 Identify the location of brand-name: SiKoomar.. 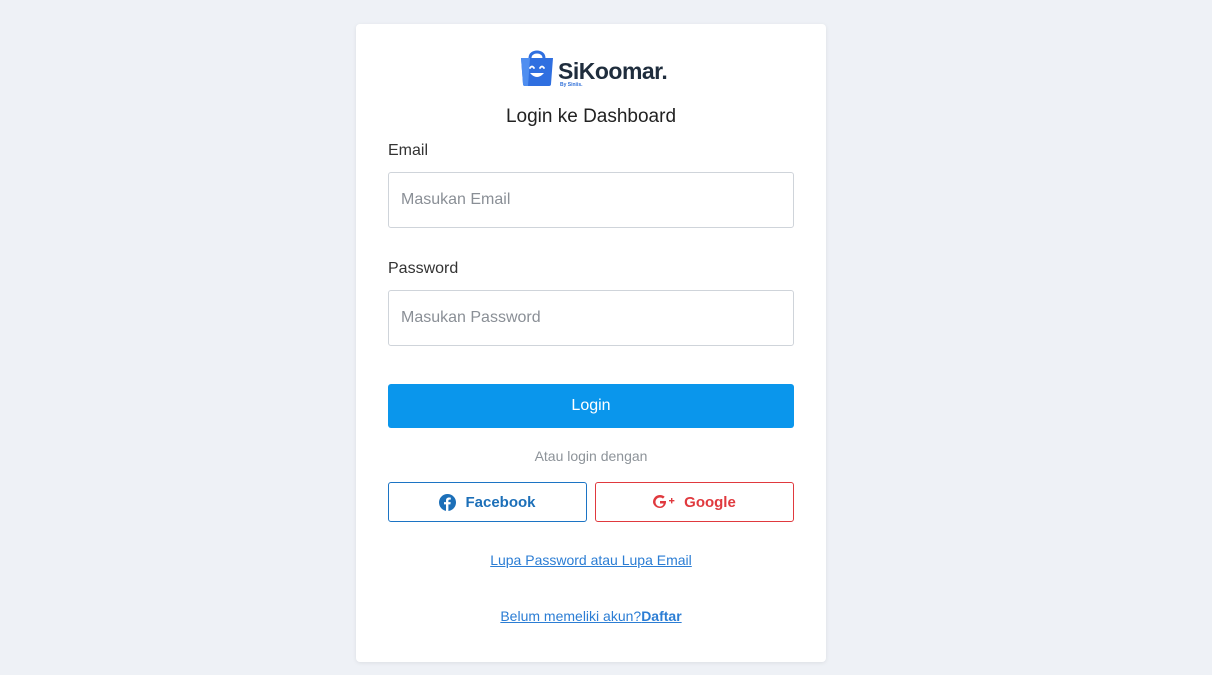
(613, 71).